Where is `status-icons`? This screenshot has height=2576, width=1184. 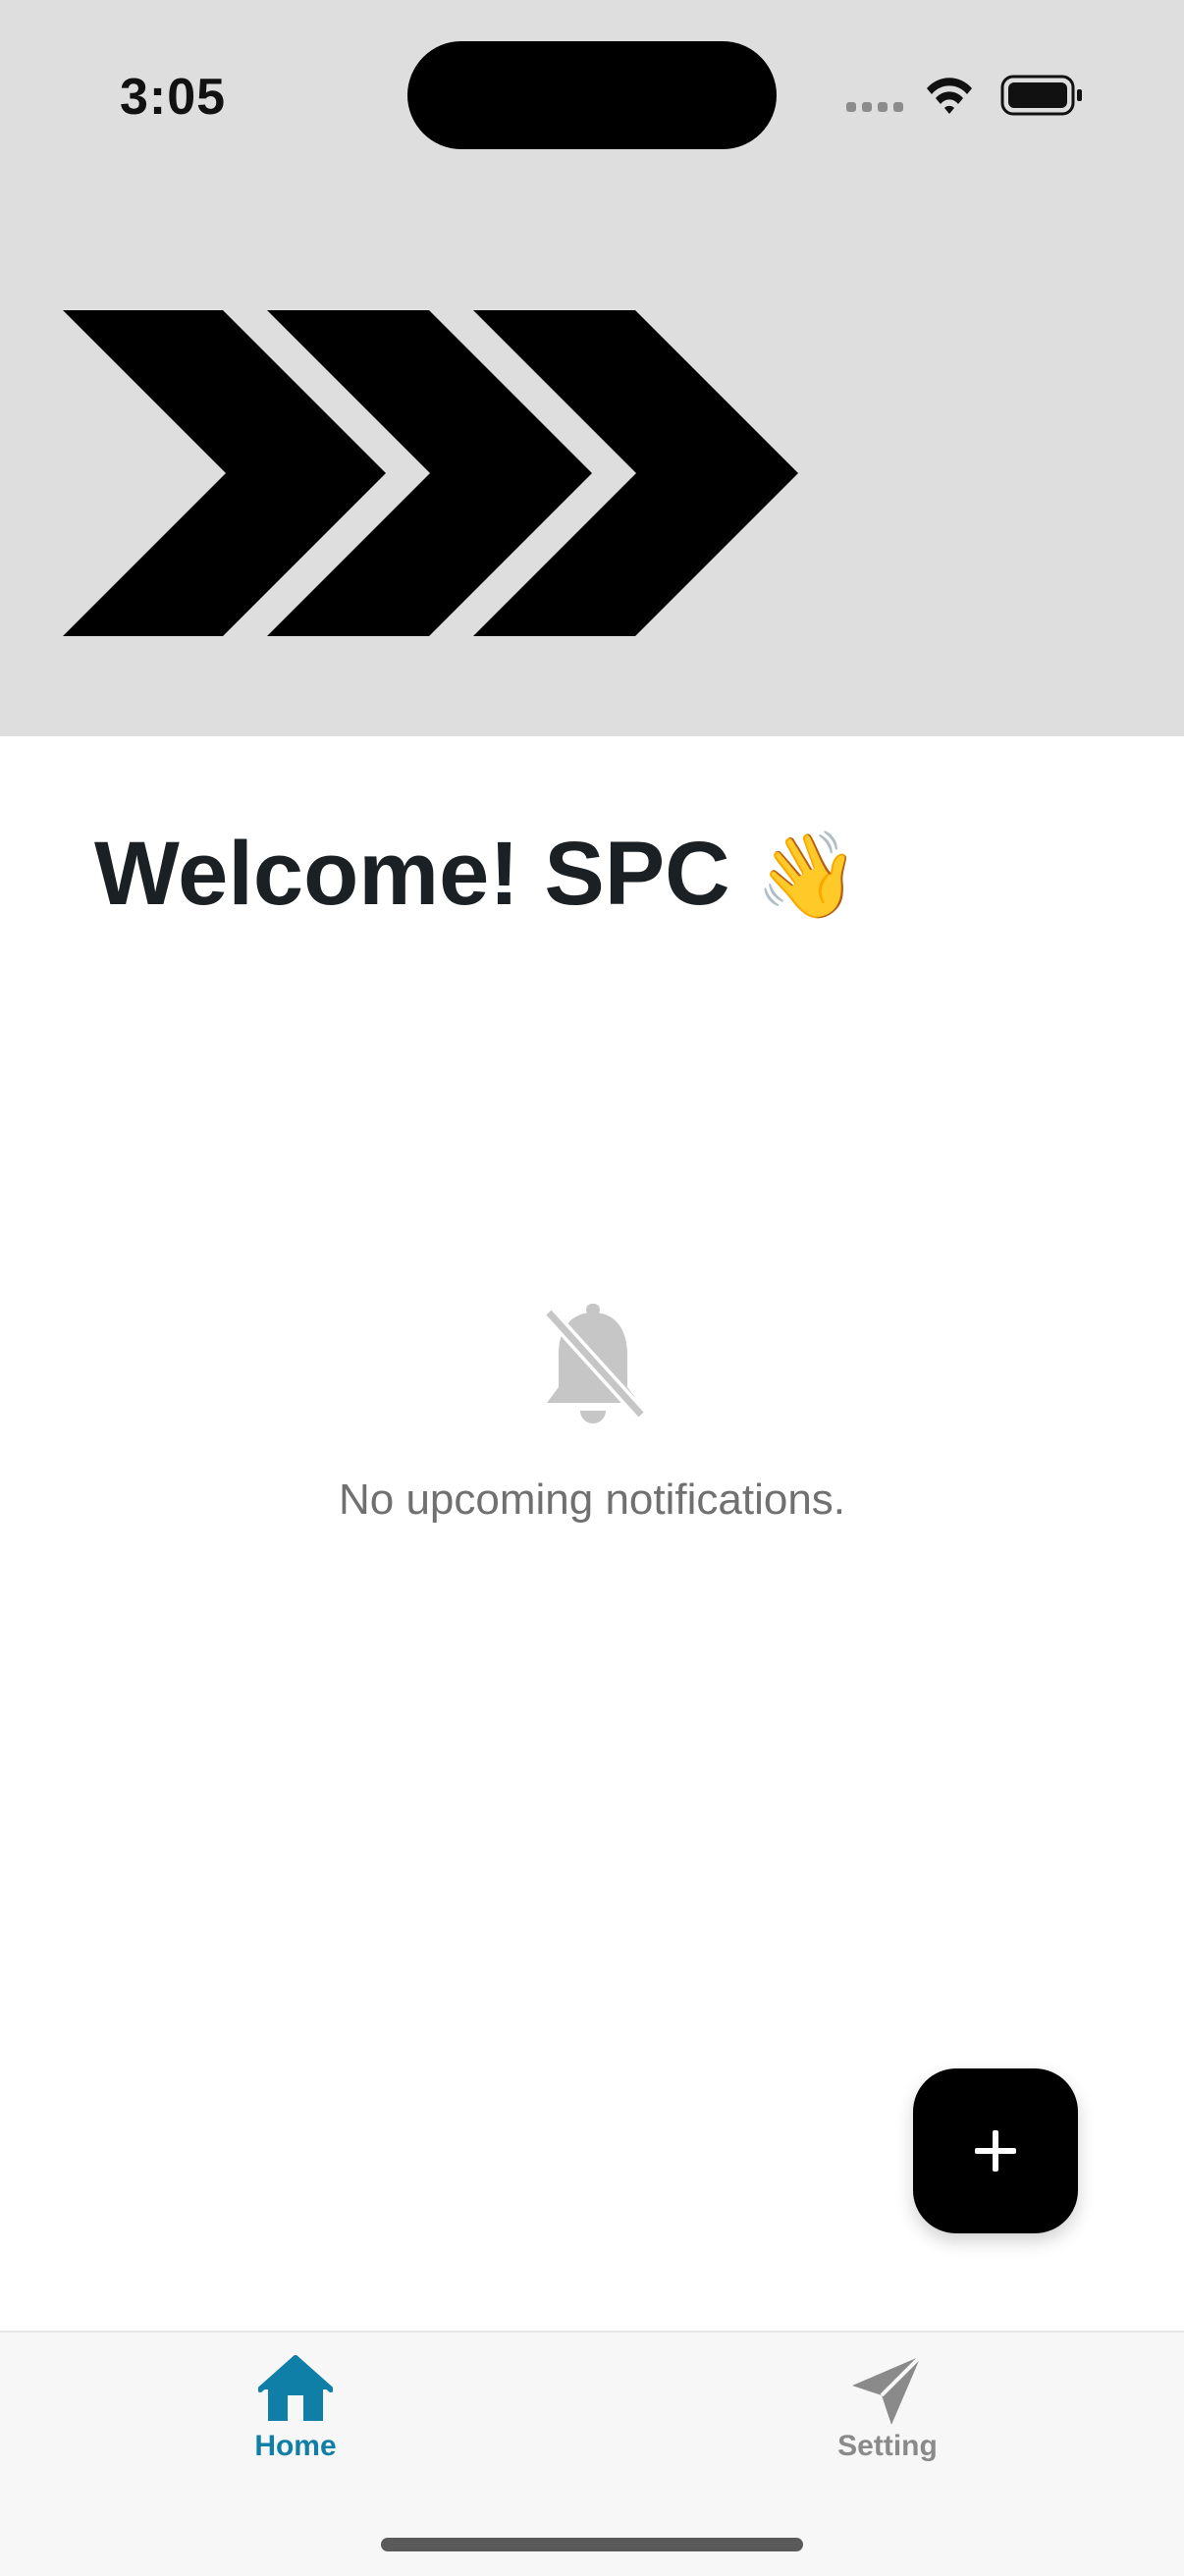 status-icons is located at coordinates (964, 95).